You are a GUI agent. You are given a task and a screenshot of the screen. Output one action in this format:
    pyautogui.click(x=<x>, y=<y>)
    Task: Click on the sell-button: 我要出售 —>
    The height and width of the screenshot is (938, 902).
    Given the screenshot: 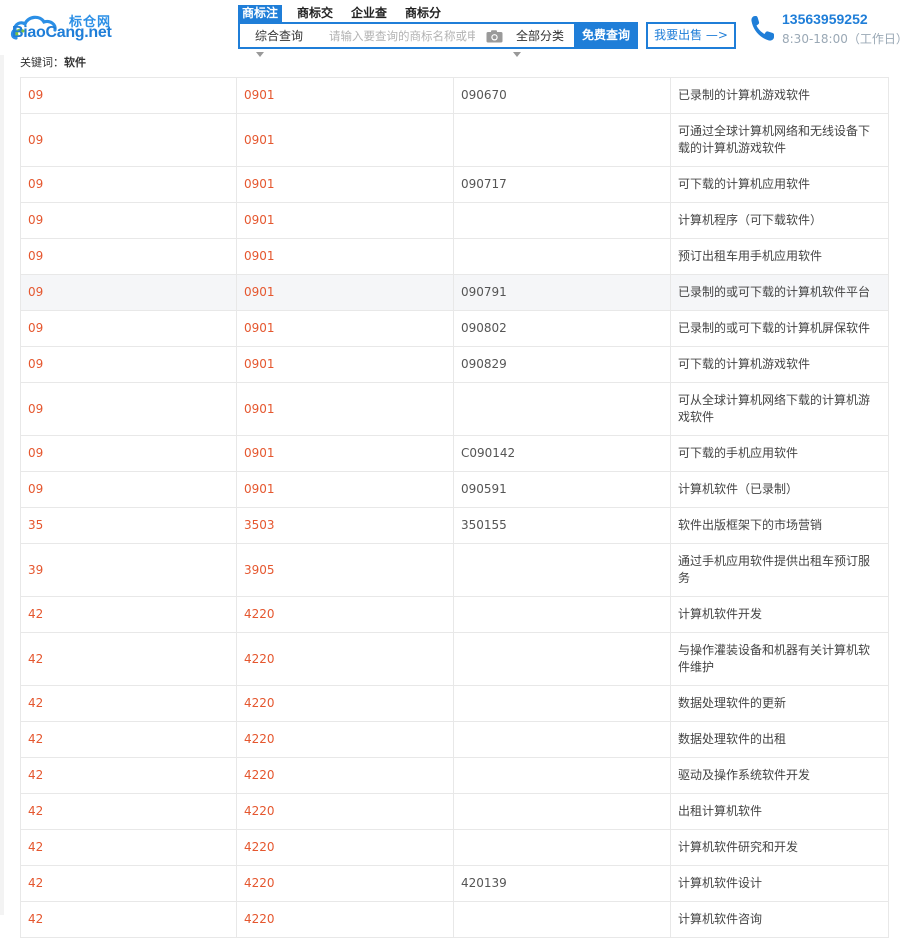 What is the action you would take?
    pyautogui.click(x=691, y=35)
    